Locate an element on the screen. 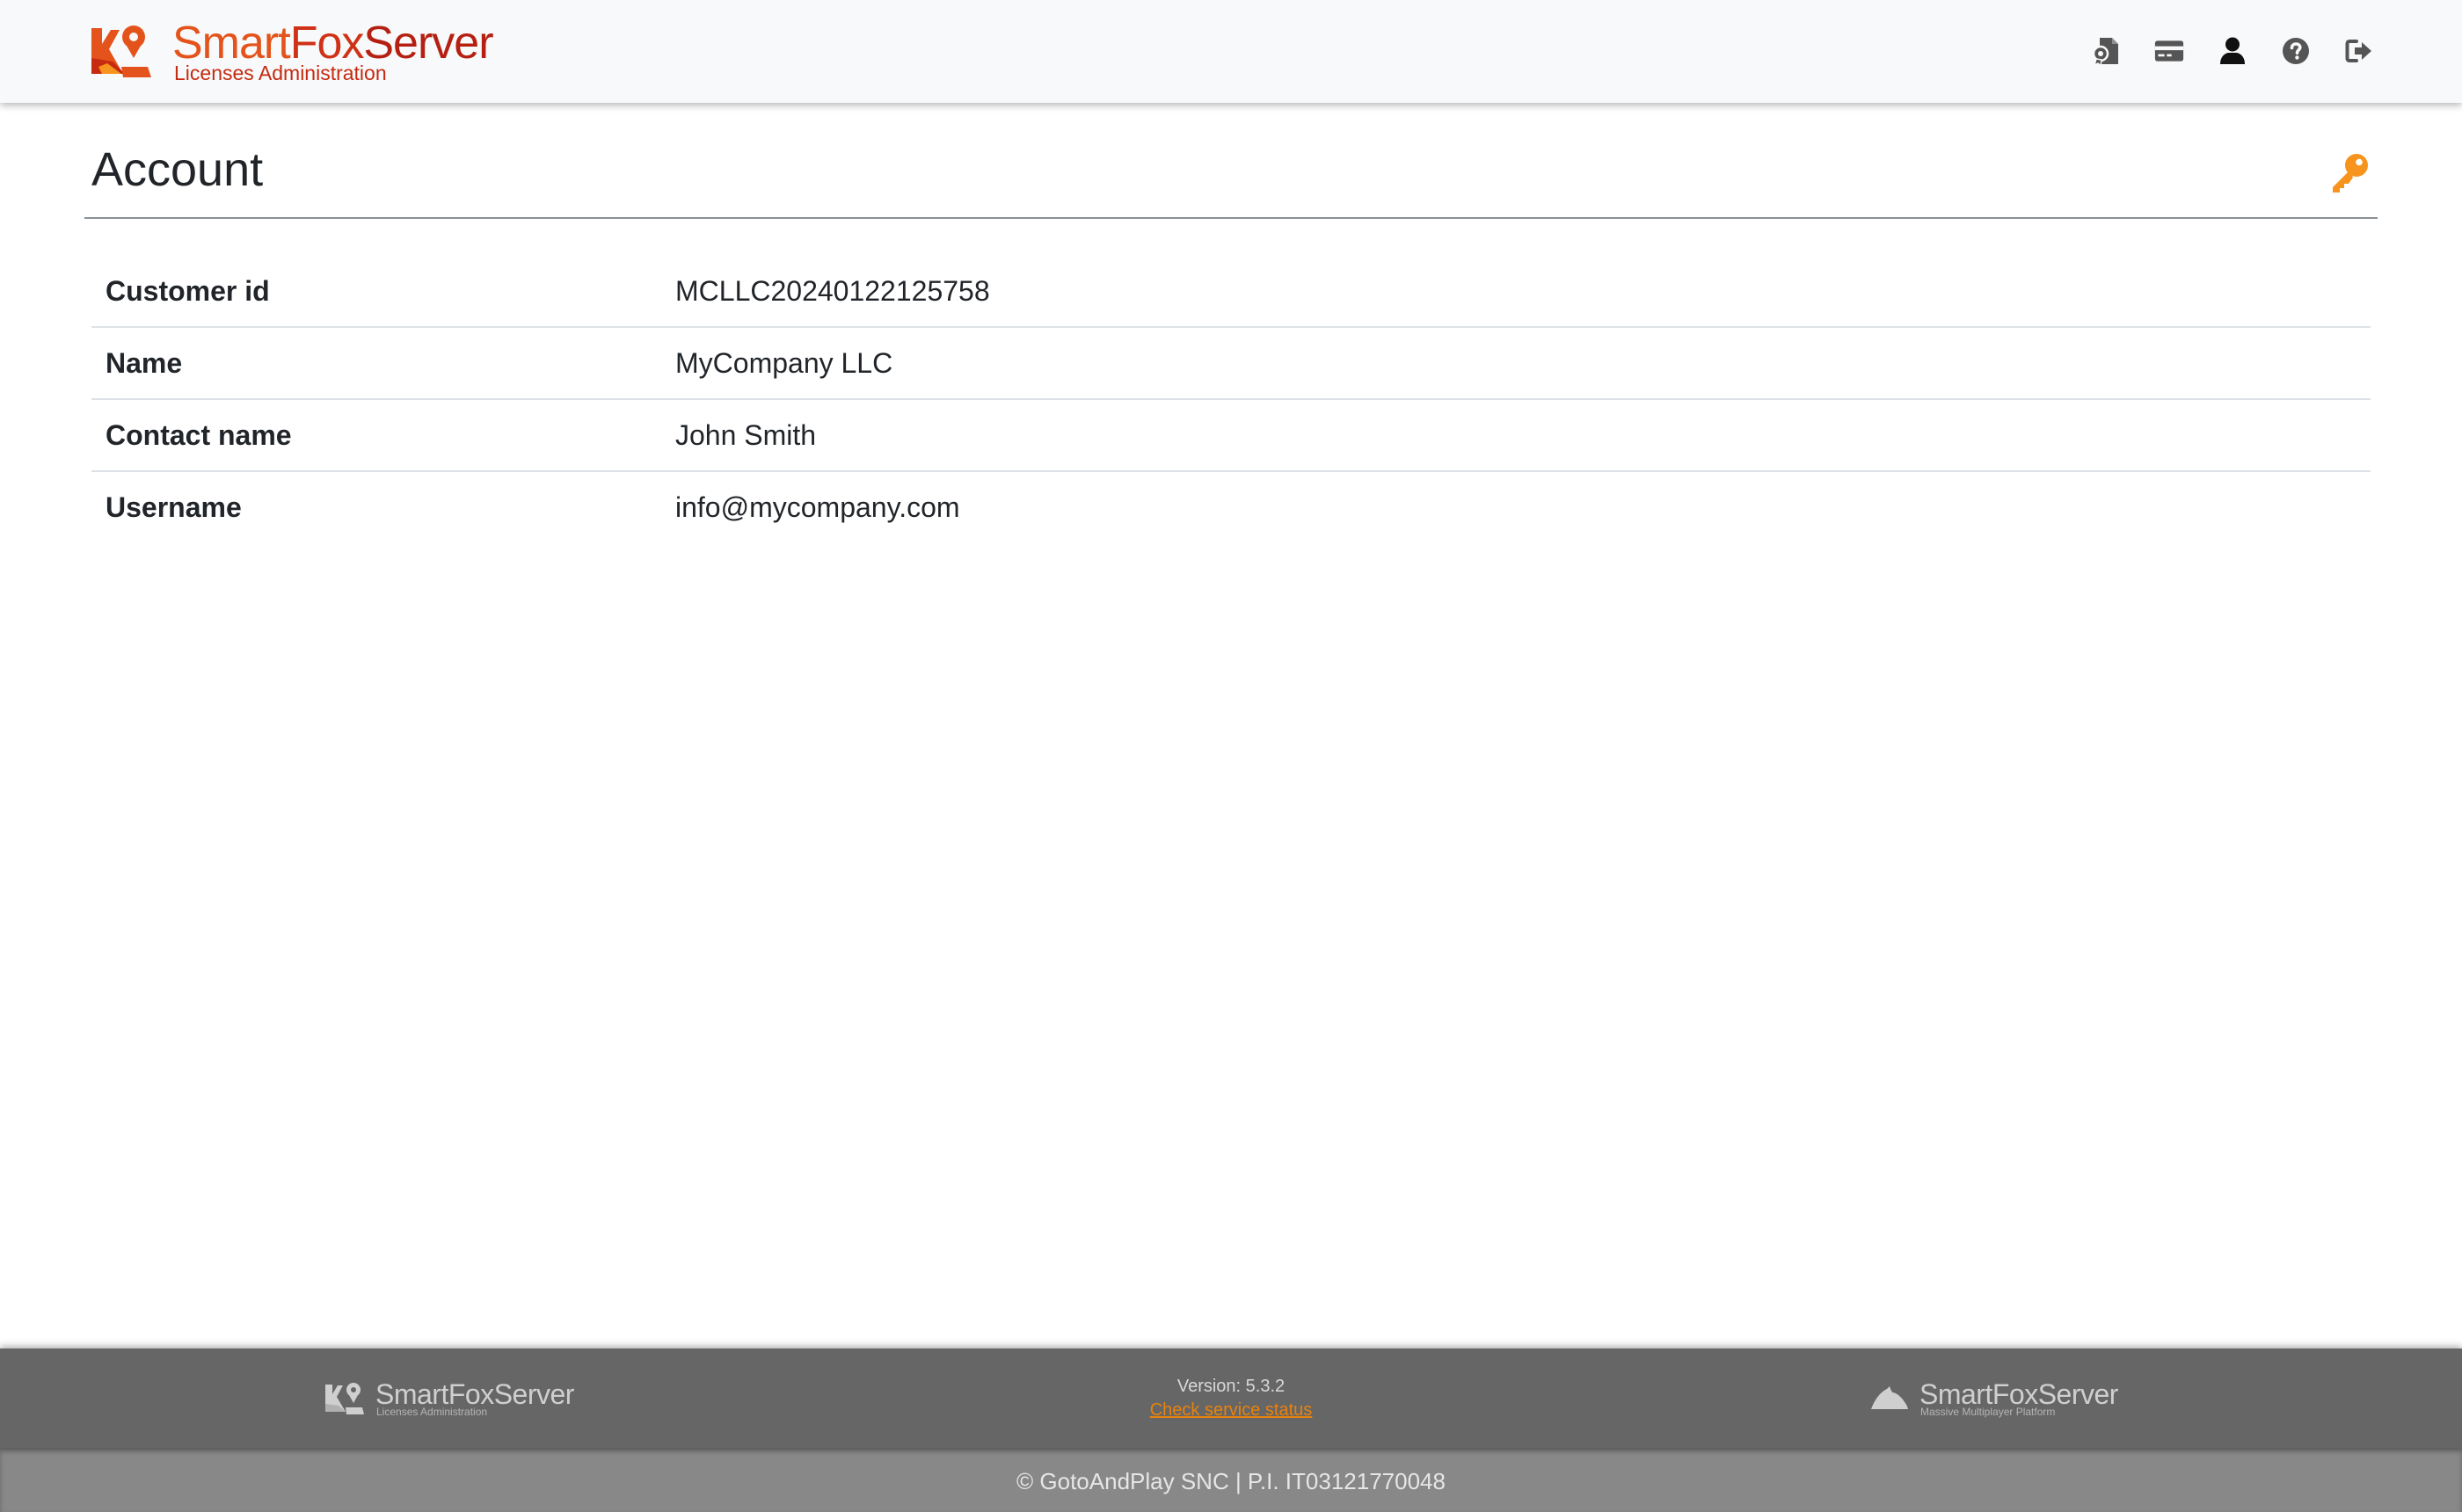 This screenshot has height=1512, width=2462. footer-left-logo-name: SmartFoxServer is located at coordinates (474, 1394).